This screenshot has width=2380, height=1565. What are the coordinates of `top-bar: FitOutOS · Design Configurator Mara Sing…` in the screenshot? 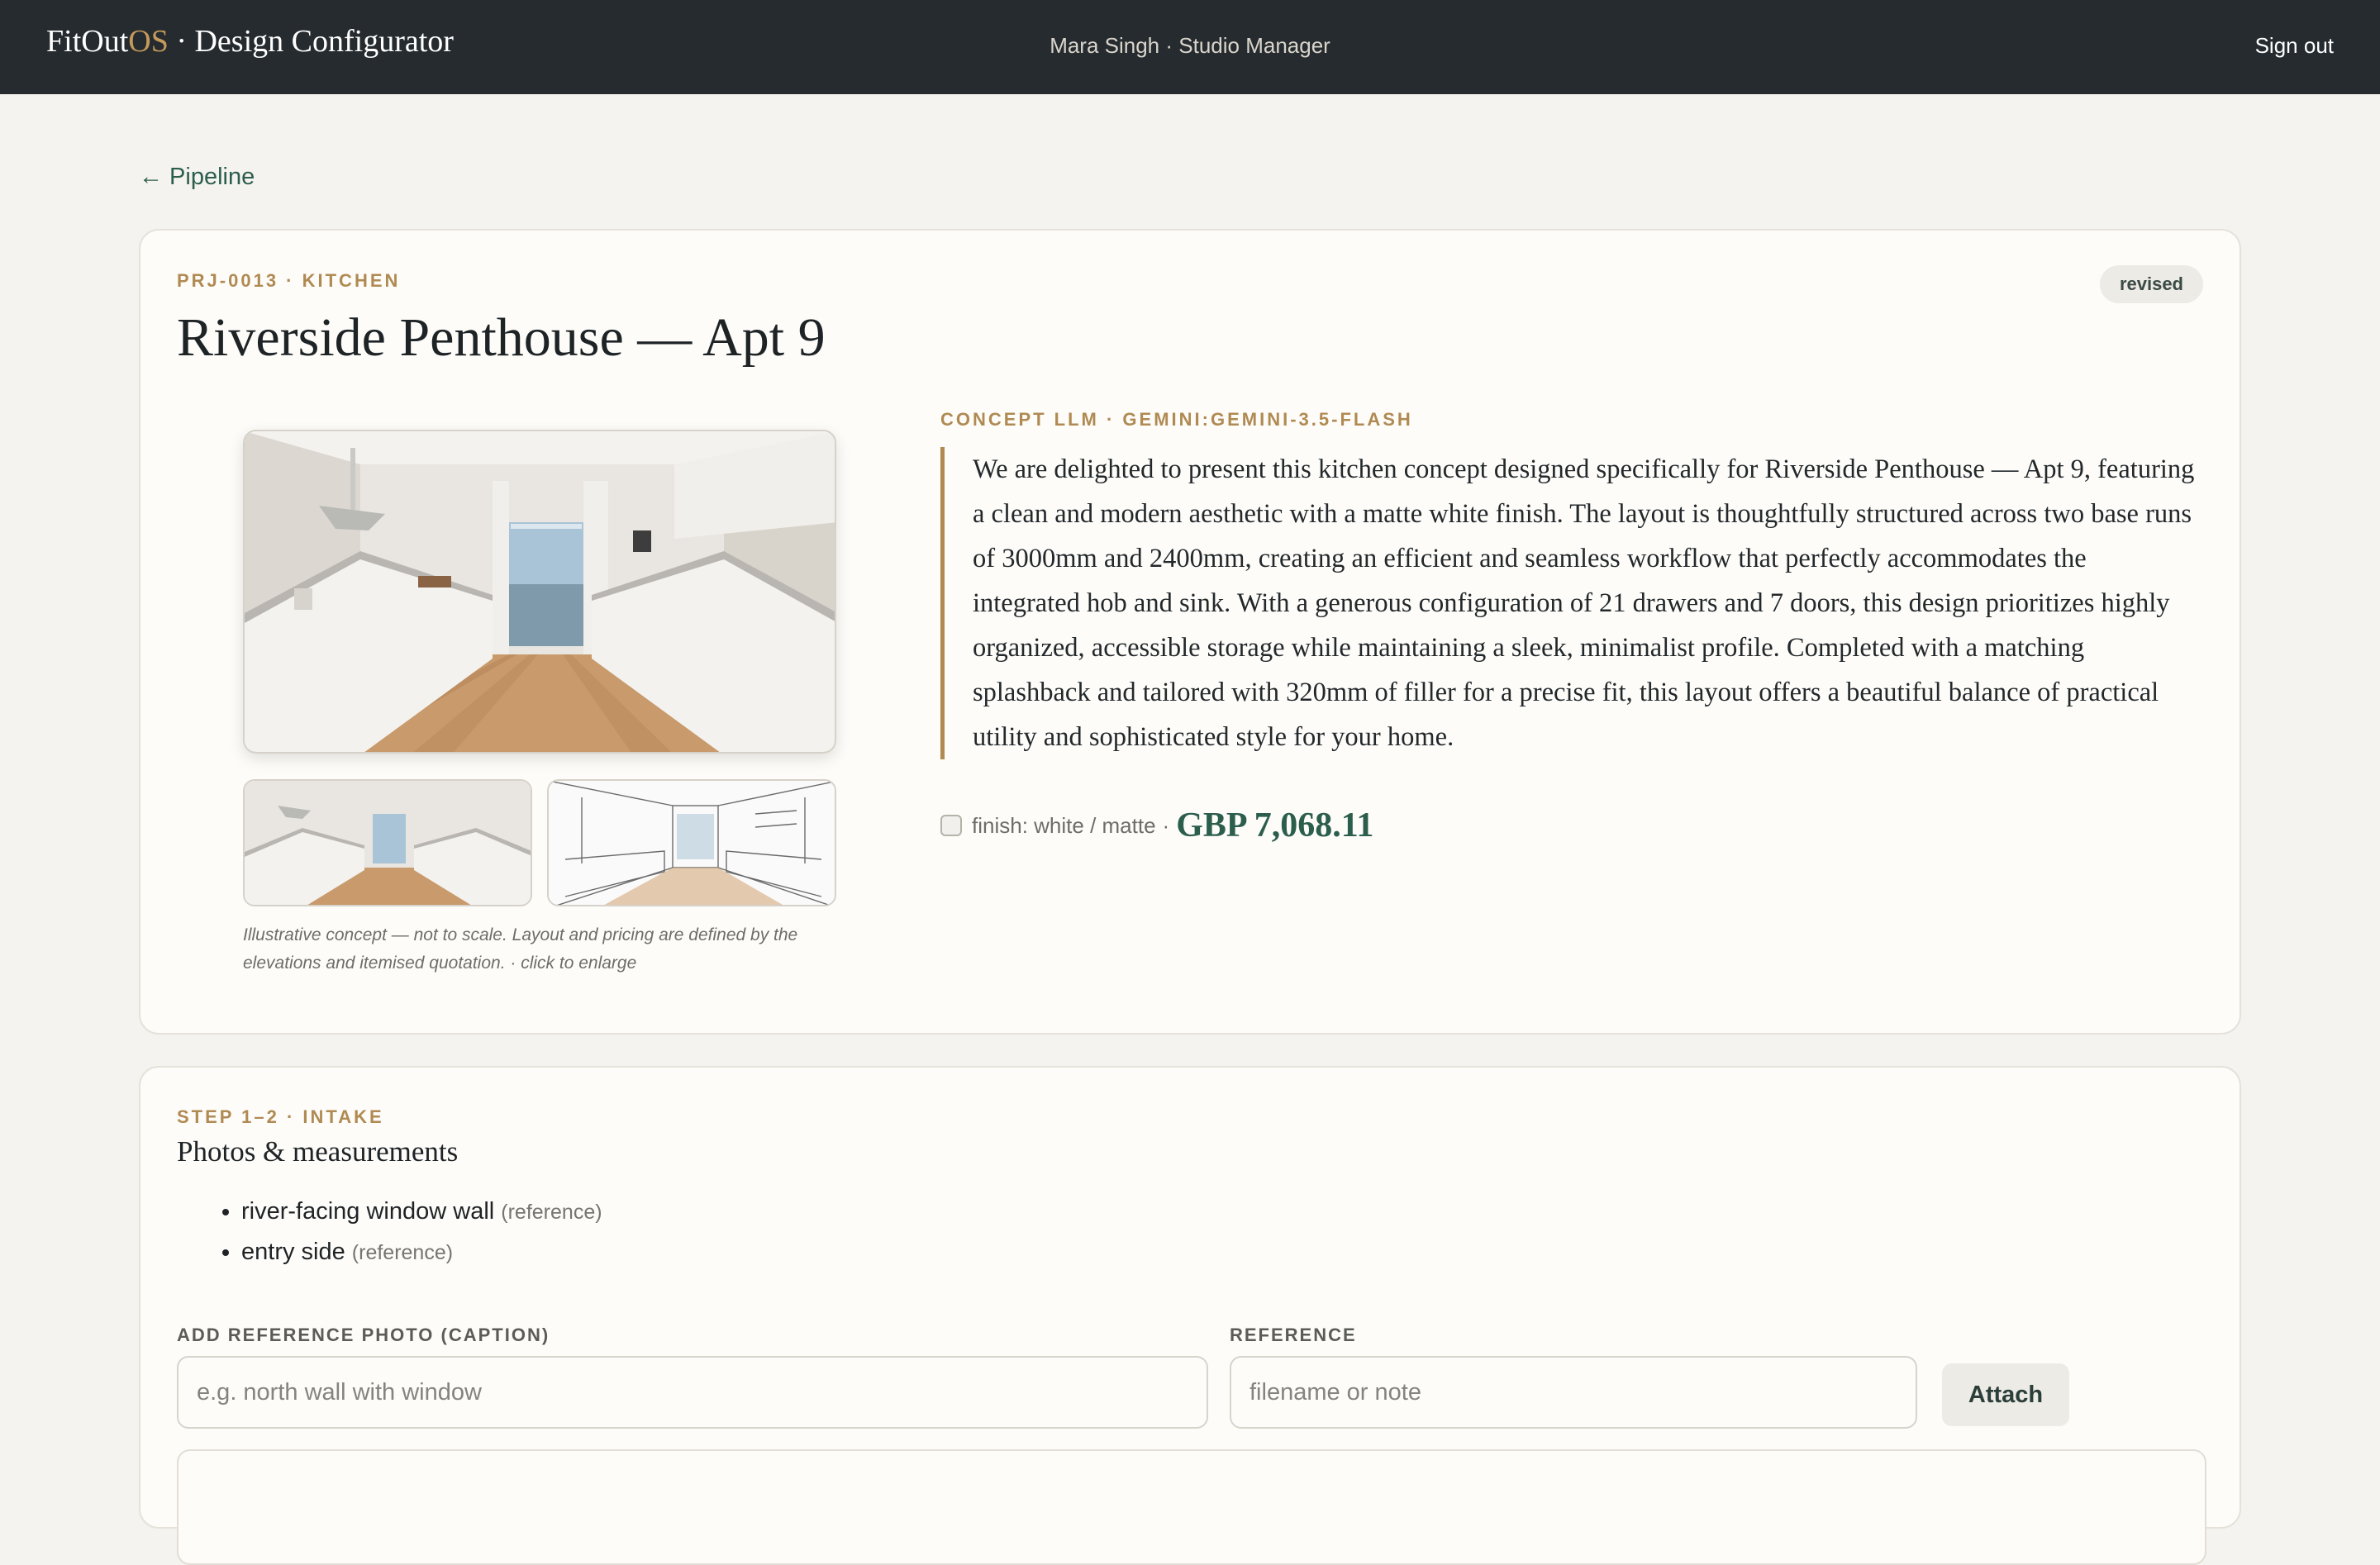 It's located at (1190, 47).